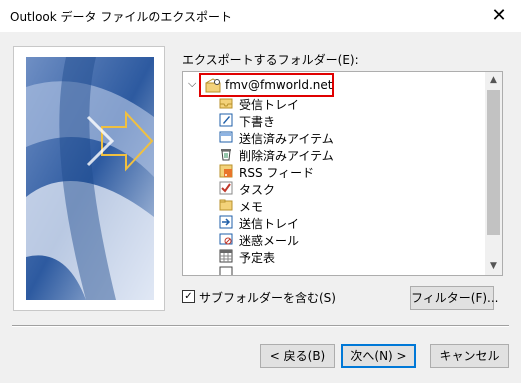 Image resolution: width=521 pixels, height=383 pixels. What do you see at coordinates (226, 103) in the screenshot?
I see `inbox-icon` at bounding box center [226, 103].